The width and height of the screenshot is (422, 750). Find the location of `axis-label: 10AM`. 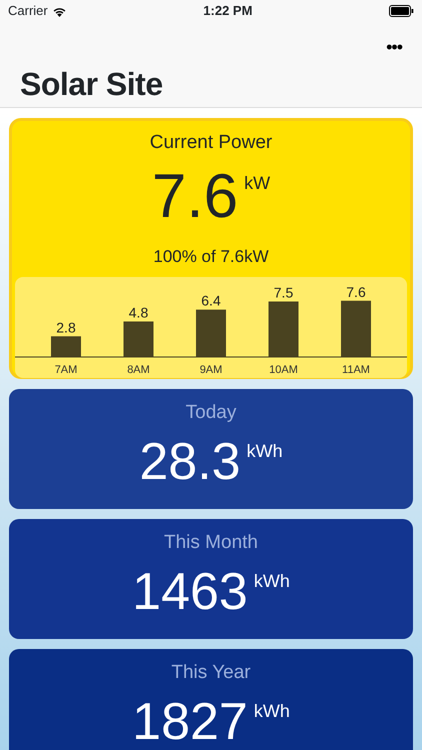

axis-label: 10AM is located at coordinates (283, 370).